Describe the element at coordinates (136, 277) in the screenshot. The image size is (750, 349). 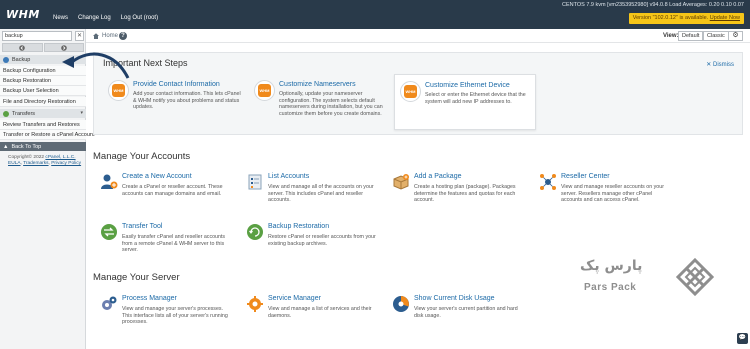
I see `section-title-server: Manage Your Server` at that location.